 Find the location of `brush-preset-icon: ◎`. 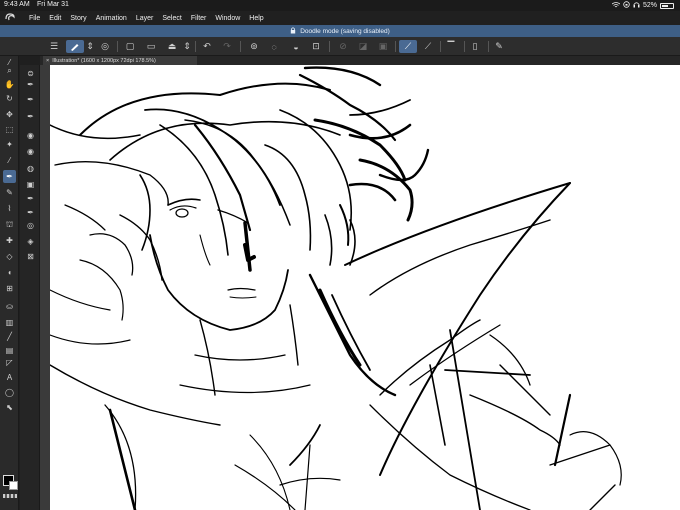

brush-preset-icon: ◎ is located at coordinates (105, 46).